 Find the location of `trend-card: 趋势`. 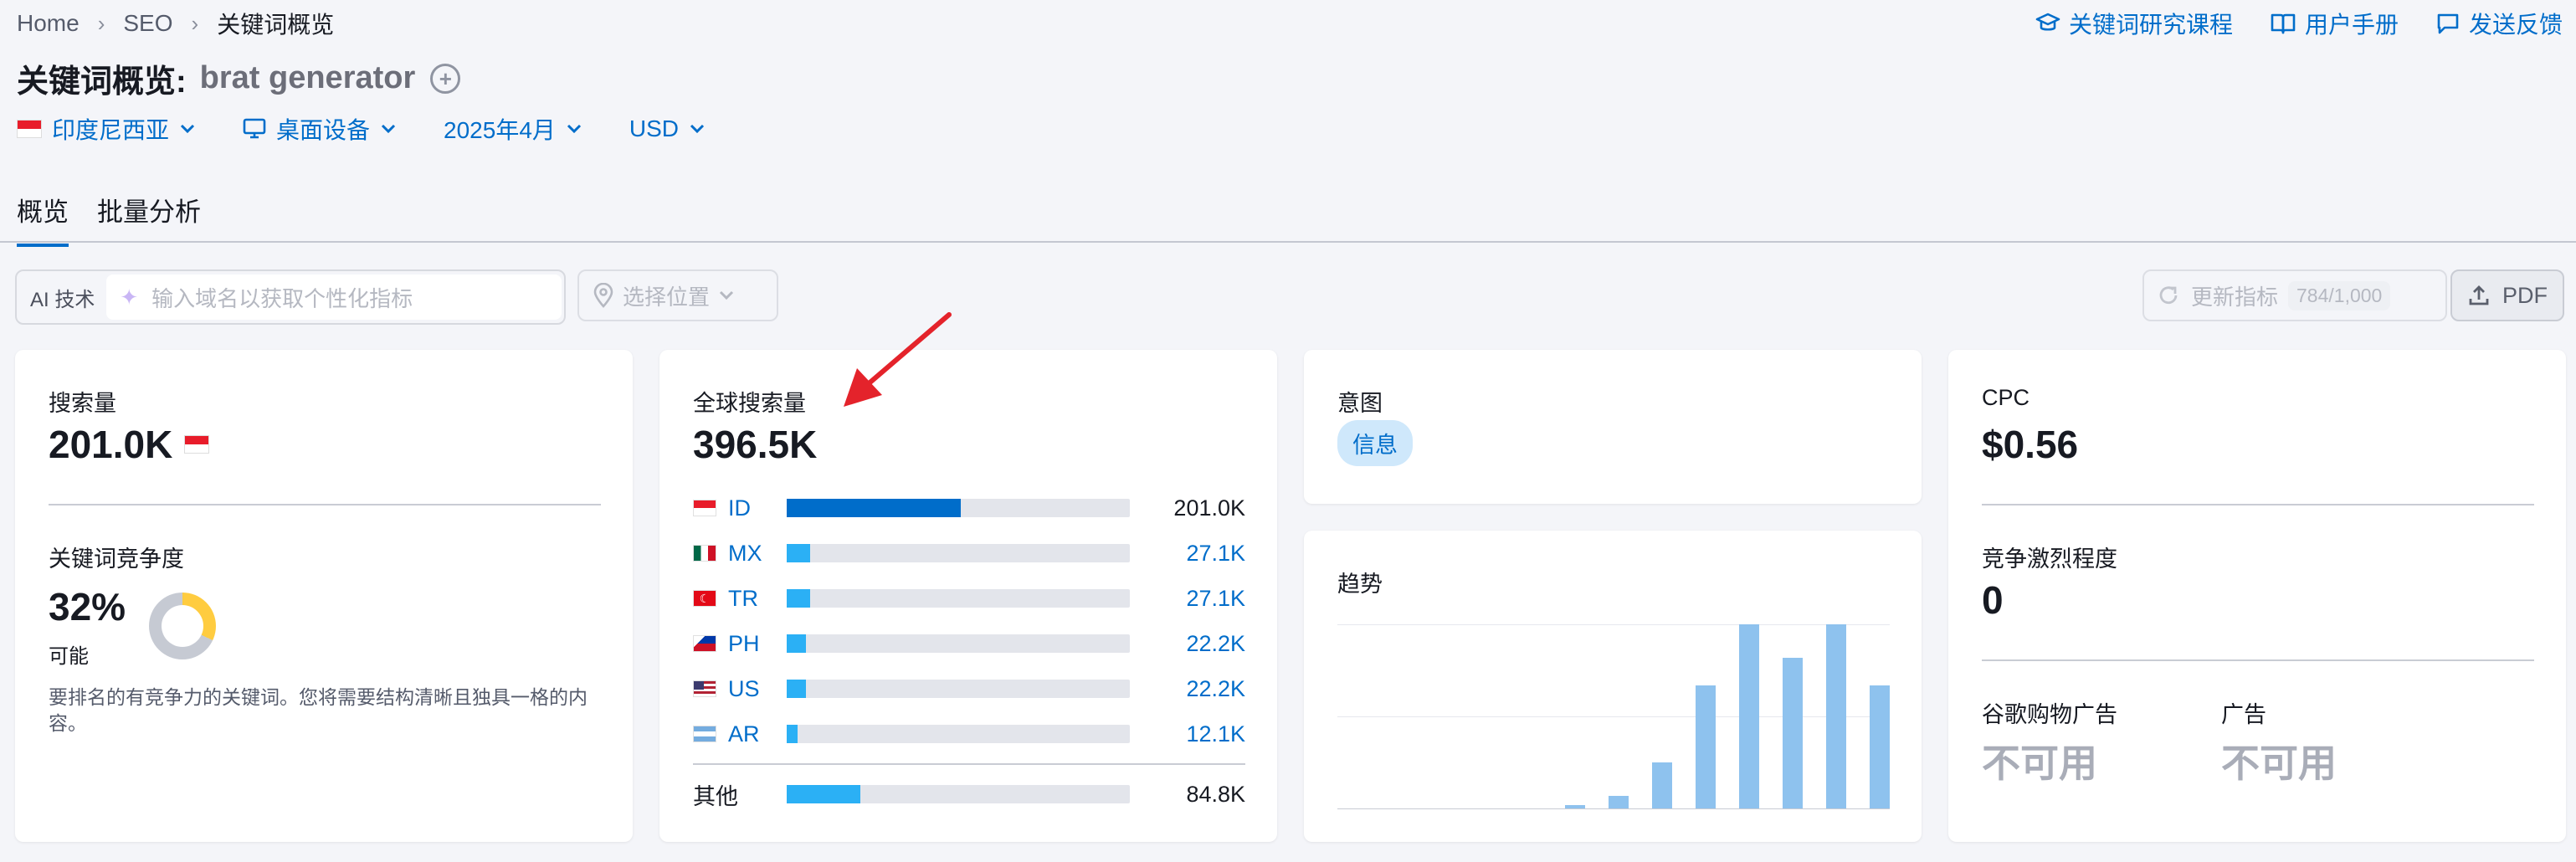

trend-card: 趋势 is located at coordinates (1613, 687).